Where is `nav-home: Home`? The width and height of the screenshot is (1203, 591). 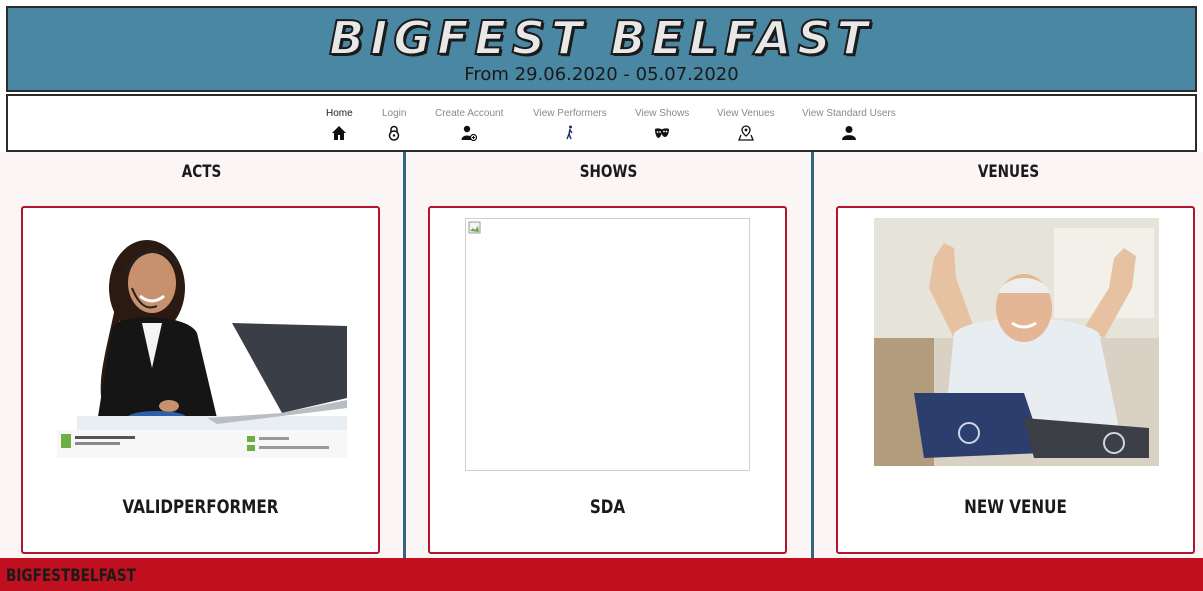 nav-home: Home is located at coordinates (339, 124).